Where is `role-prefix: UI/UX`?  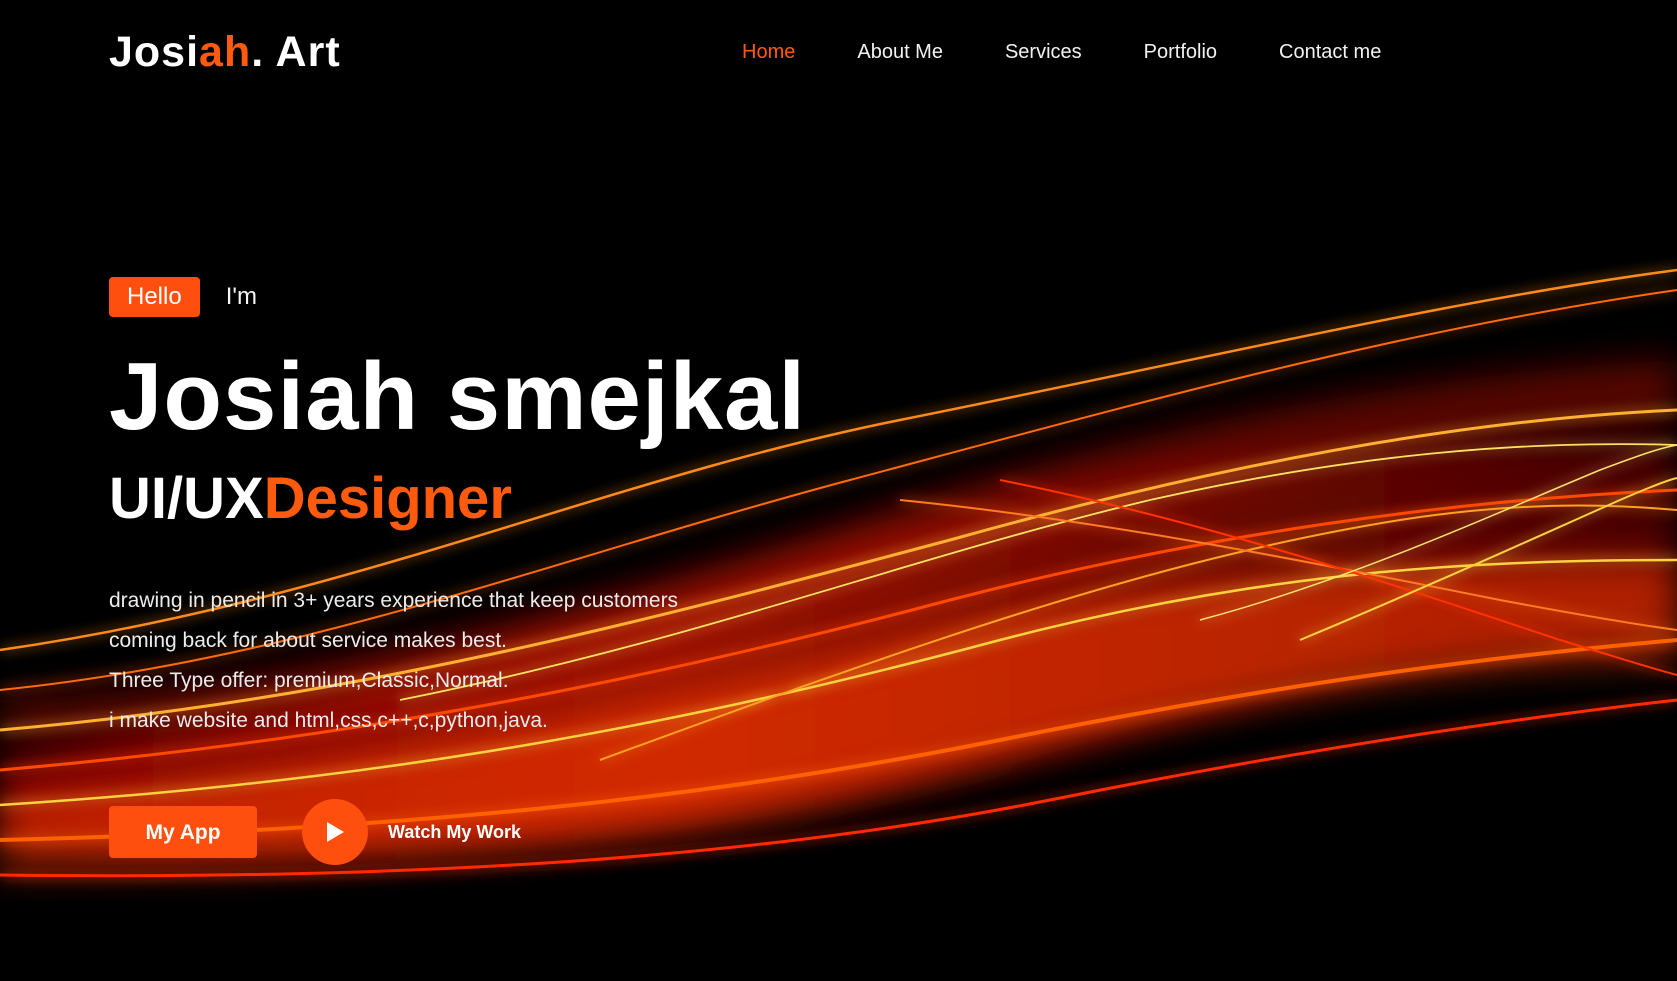 role-prefix: UI/UX is located at coordinates (186, 498).